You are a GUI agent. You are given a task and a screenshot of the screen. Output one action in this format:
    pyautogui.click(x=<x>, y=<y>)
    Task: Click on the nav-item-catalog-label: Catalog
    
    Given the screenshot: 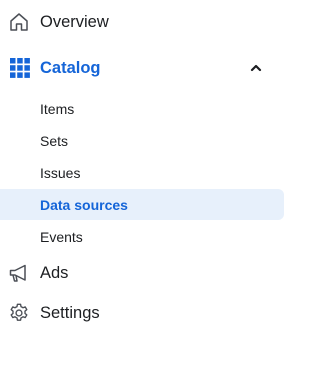 What is the action you would take?
    pyautogui.click(x=70, y=68)
    